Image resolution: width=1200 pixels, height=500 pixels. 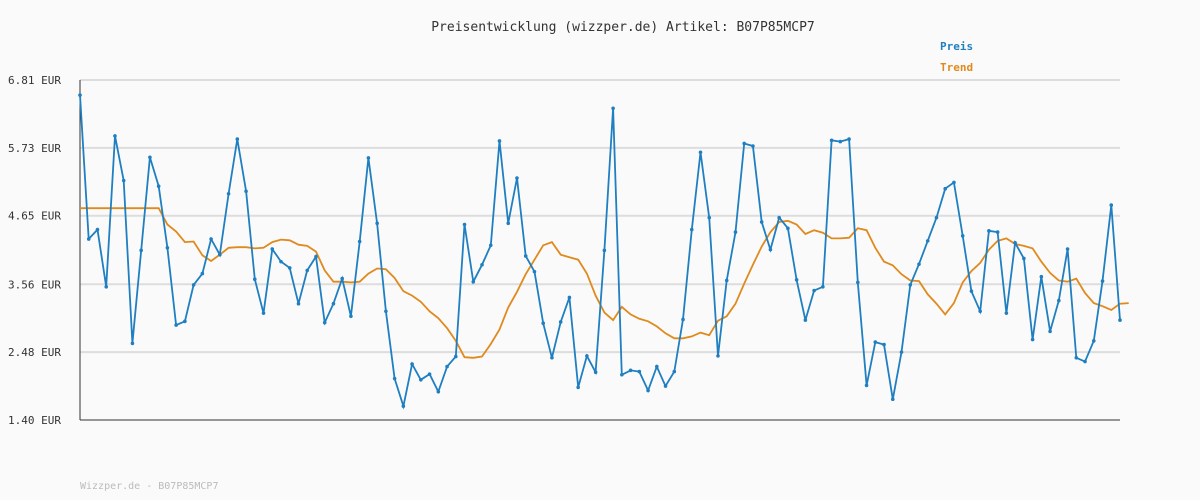 What do you see at coordinates (34, 216) in the screenshot?
I see `y-tick-label: 4.65 EUR` at bounding box center [34, 216].